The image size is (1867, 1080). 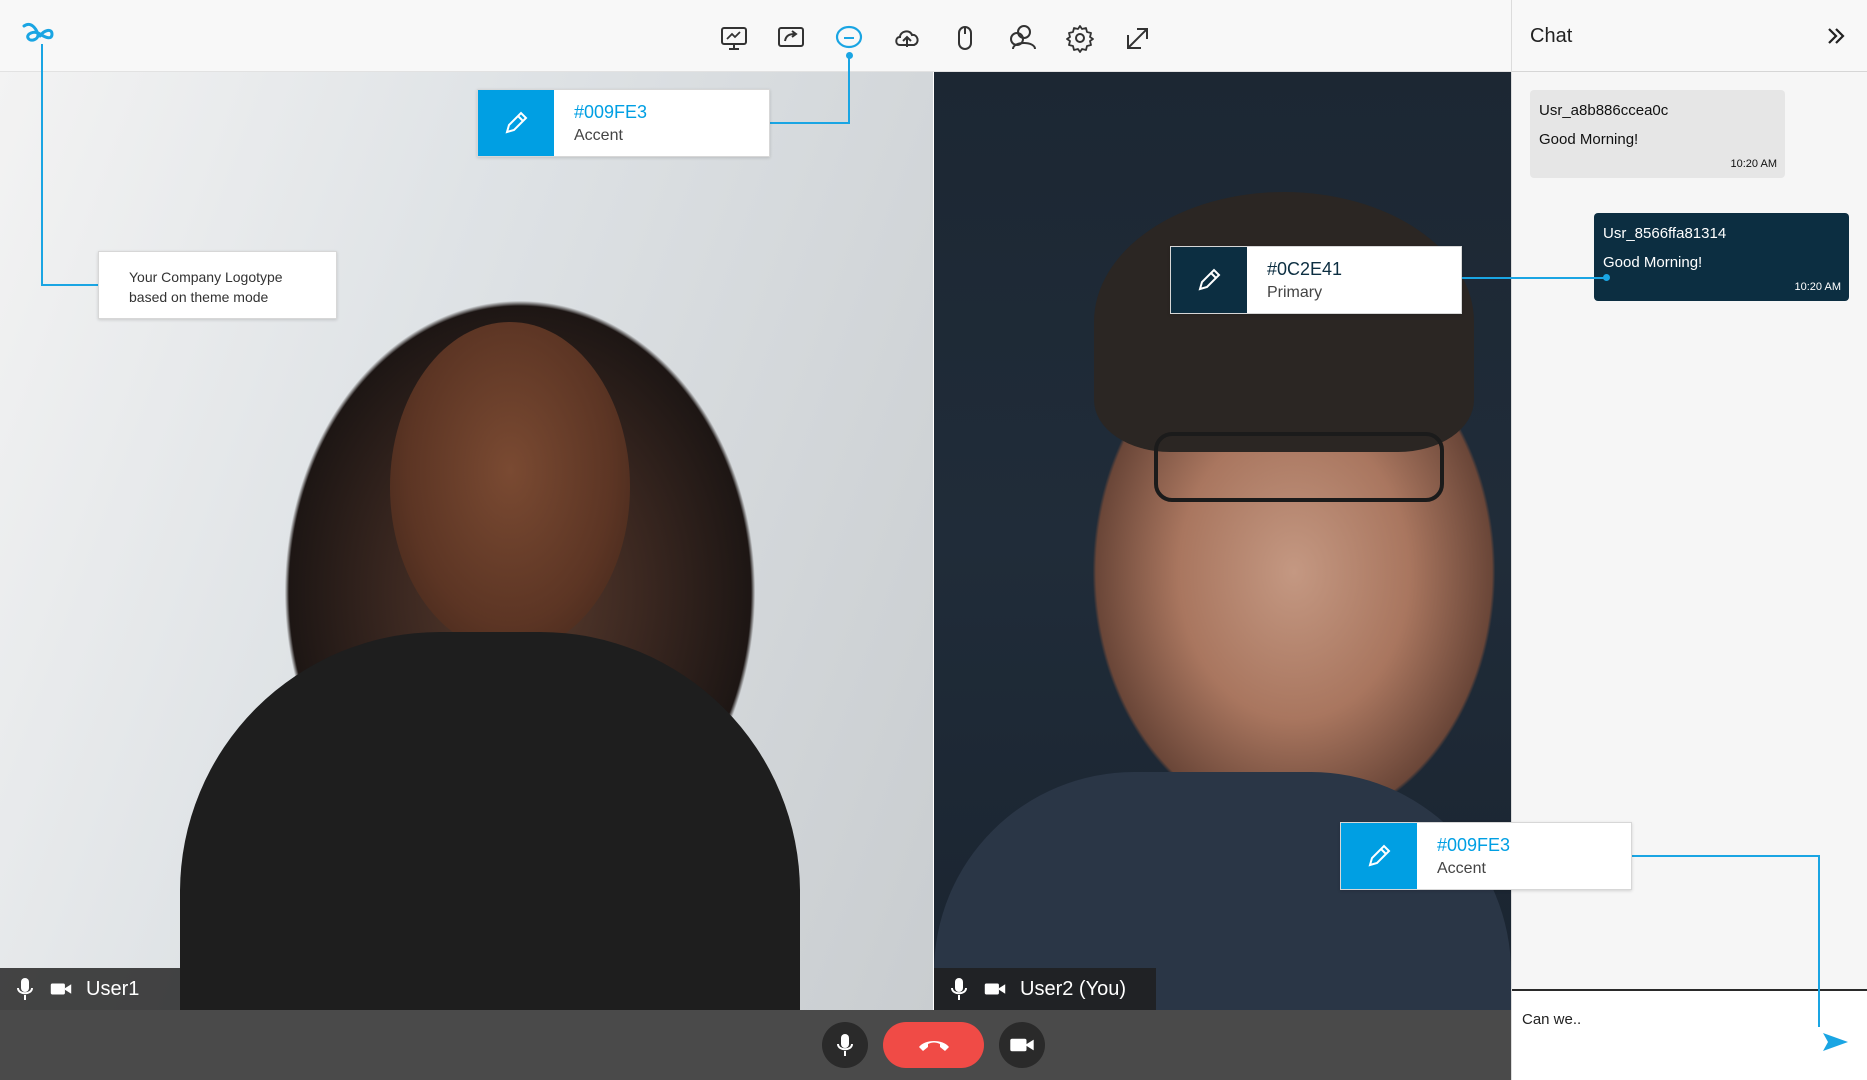 I want to click on cloud-upload-icon, so click(x=907, y=38).